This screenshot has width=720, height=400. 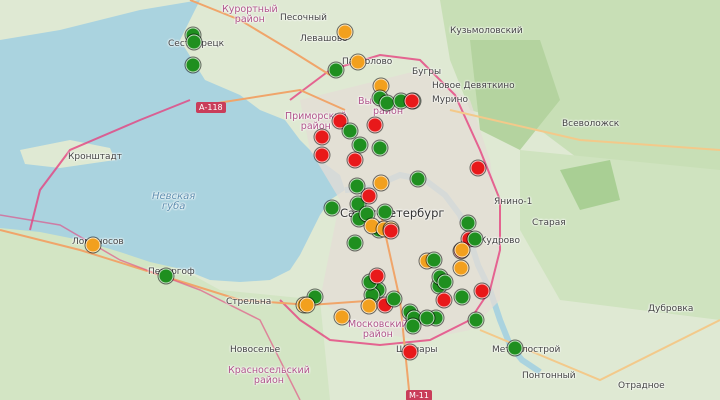 I want to click on road-badge-a118: А-118, so click(x=211, y=107).